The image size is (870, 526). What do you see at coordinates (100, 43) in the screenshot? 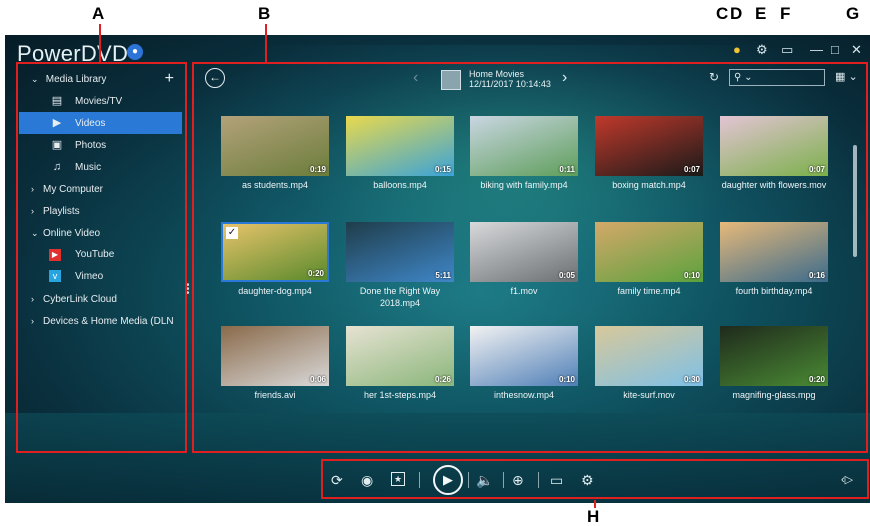
I see `leader-line-a` at bounding box center [100, 43].